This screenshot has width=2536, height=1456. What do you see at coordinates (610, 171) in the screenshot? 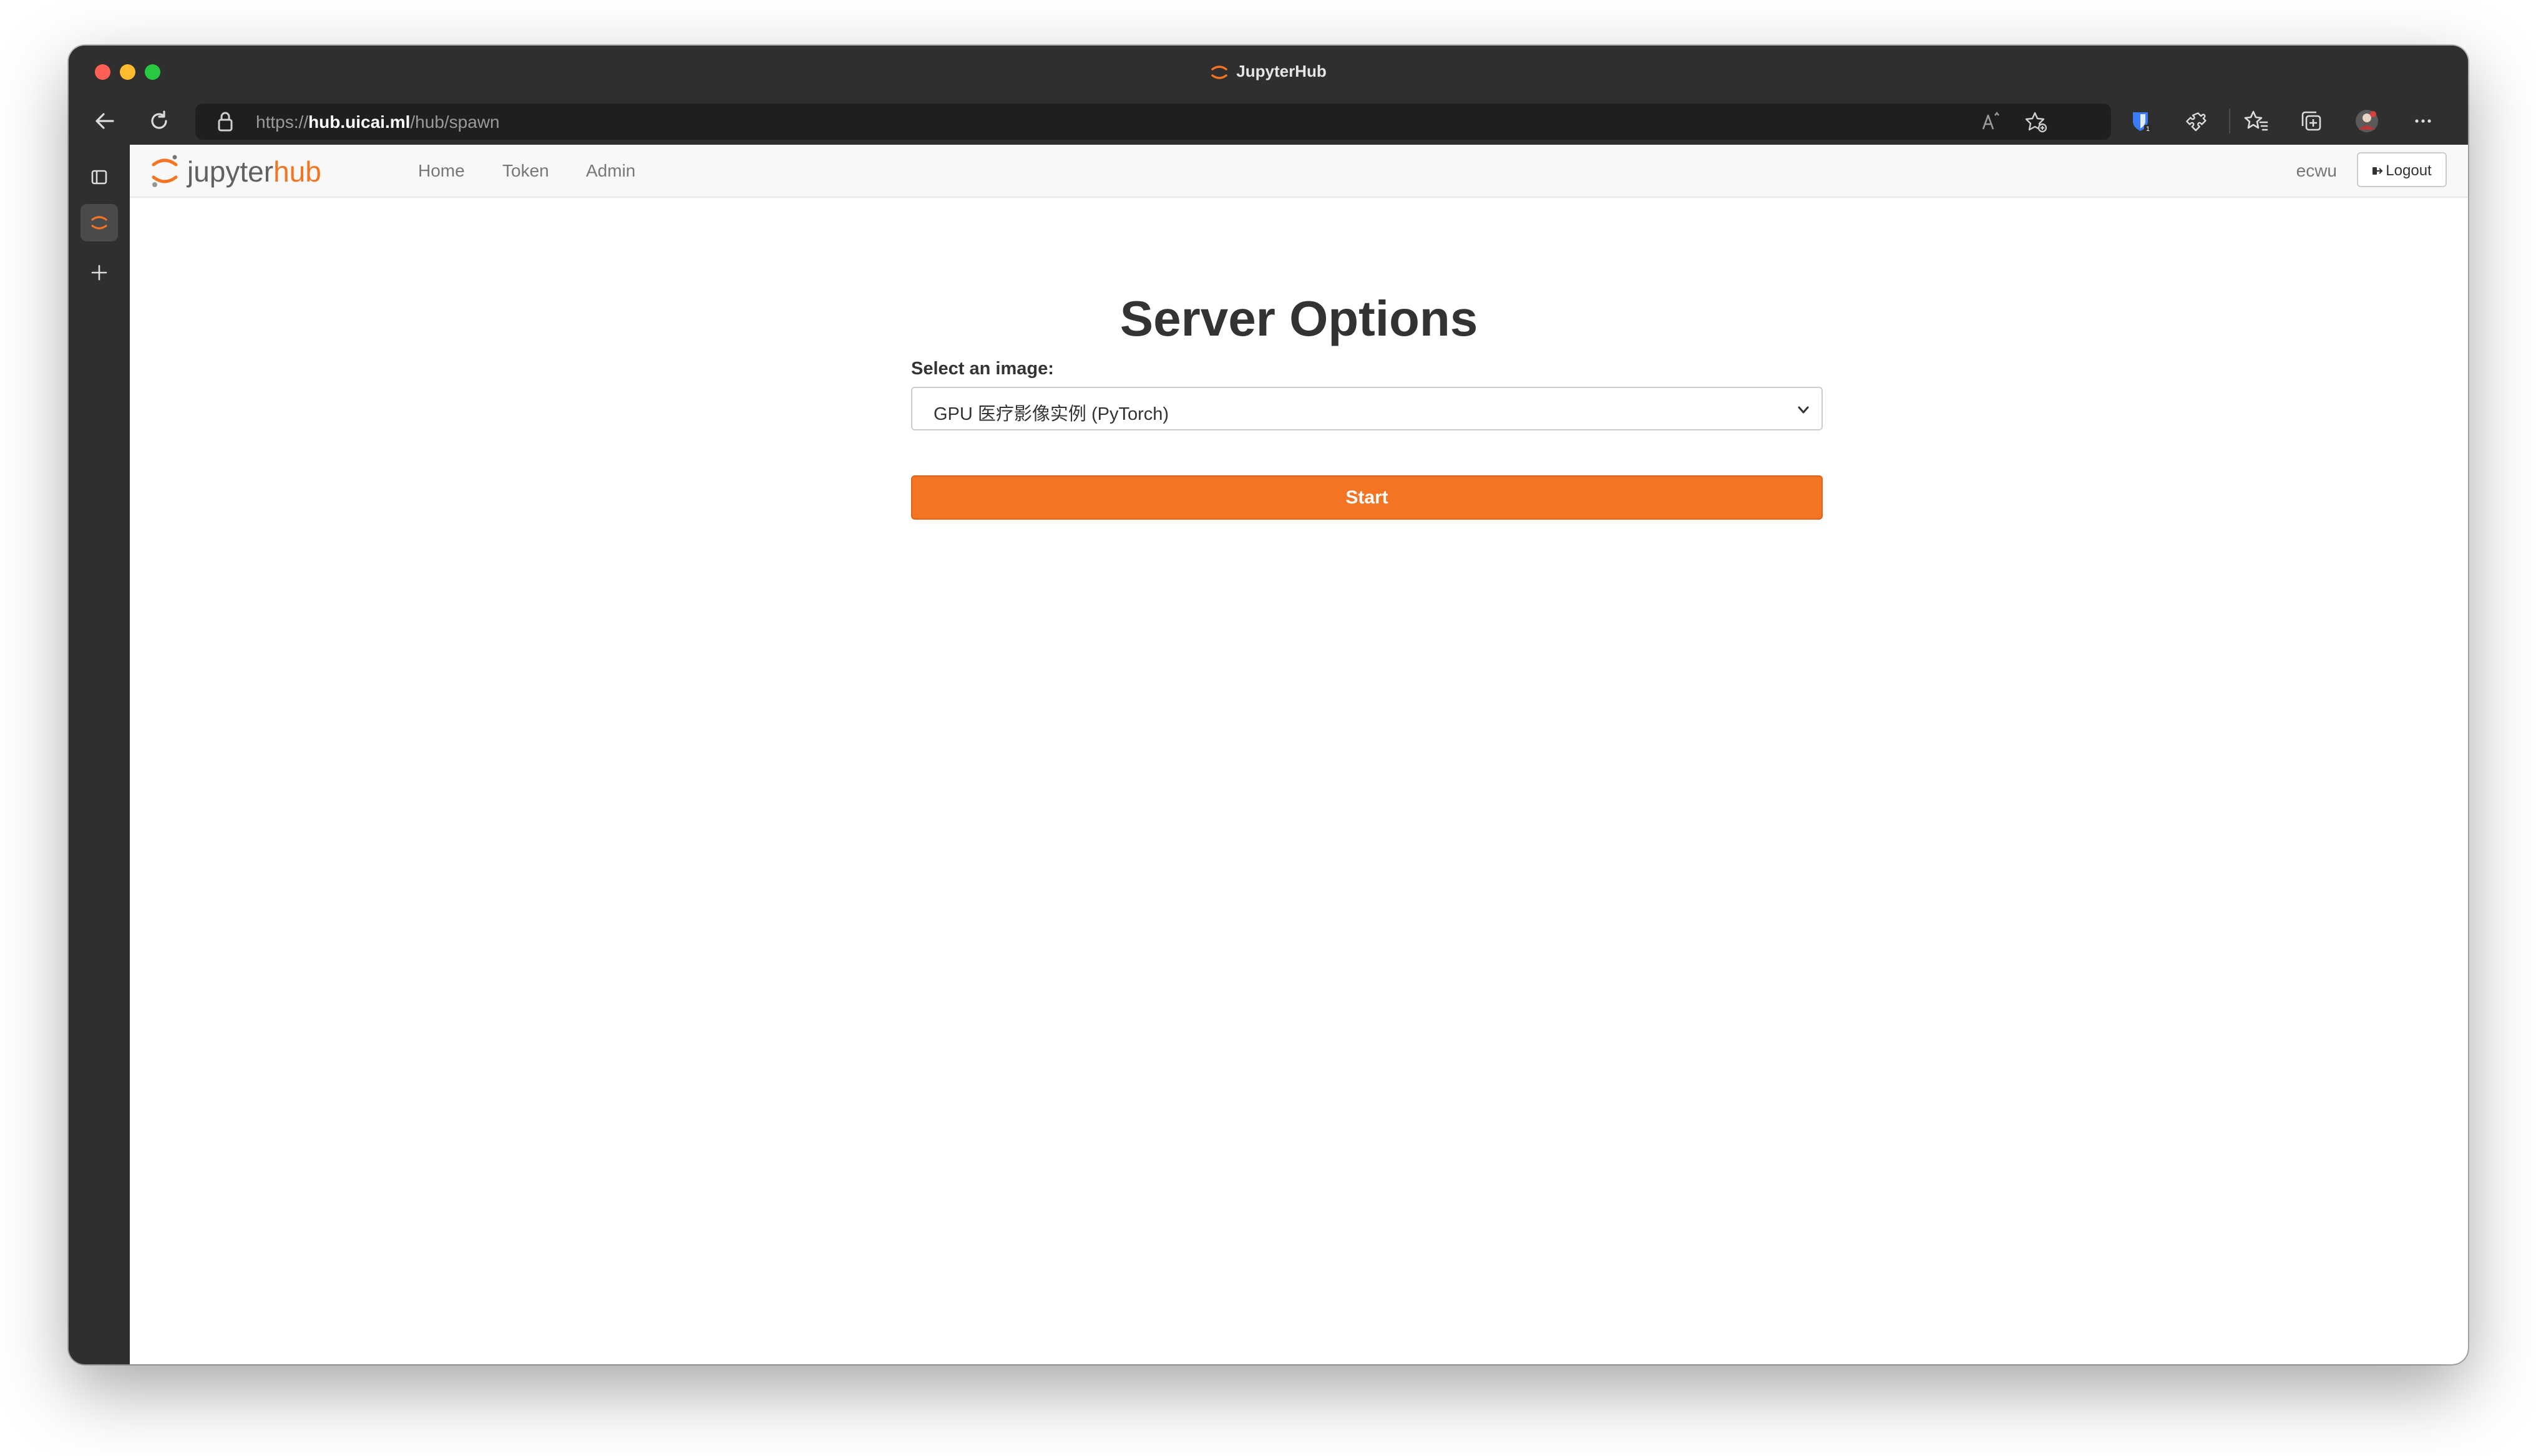
I see `nav-admin-link: Admin` at bounding box center [610, 171].